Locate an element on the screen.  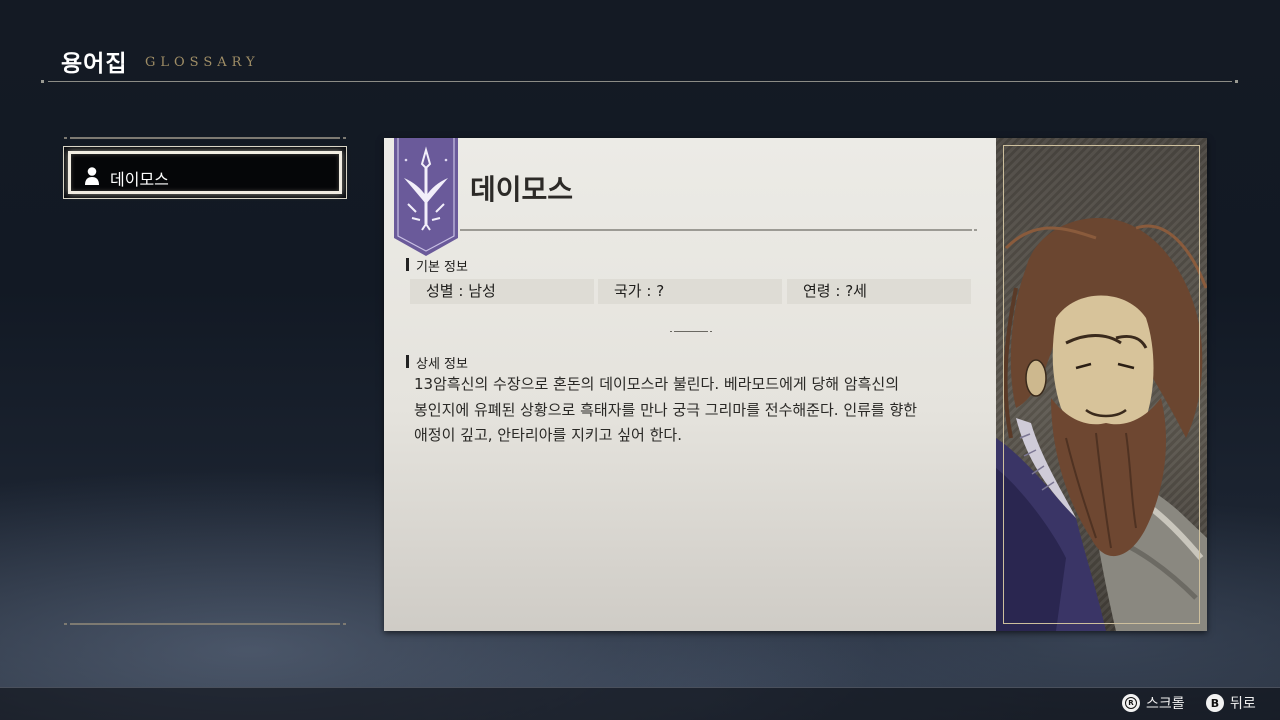
gender-field: 성별 : 남성 is located at coordinates (502, 291).